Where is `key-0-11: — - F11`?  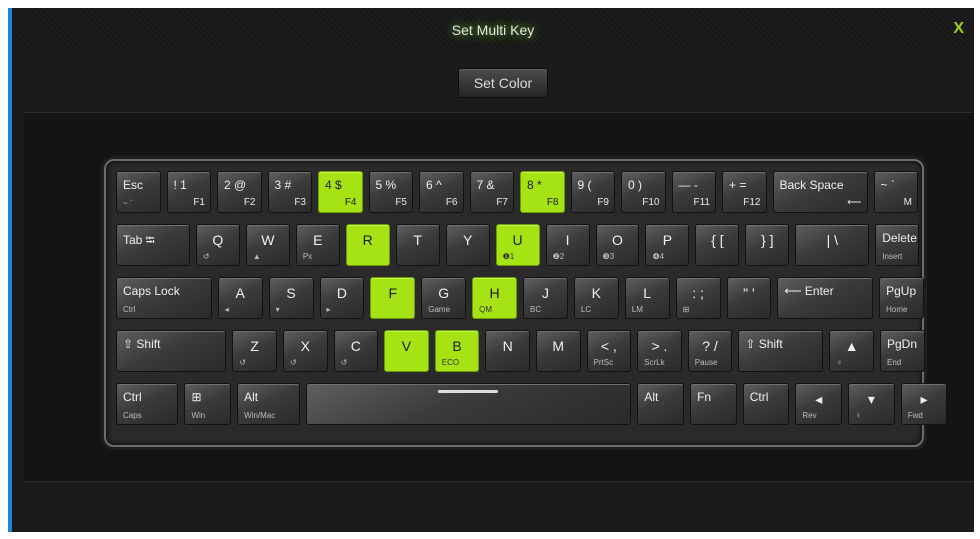 key-0-11: — - F11 is located at coordinates (693, 192).